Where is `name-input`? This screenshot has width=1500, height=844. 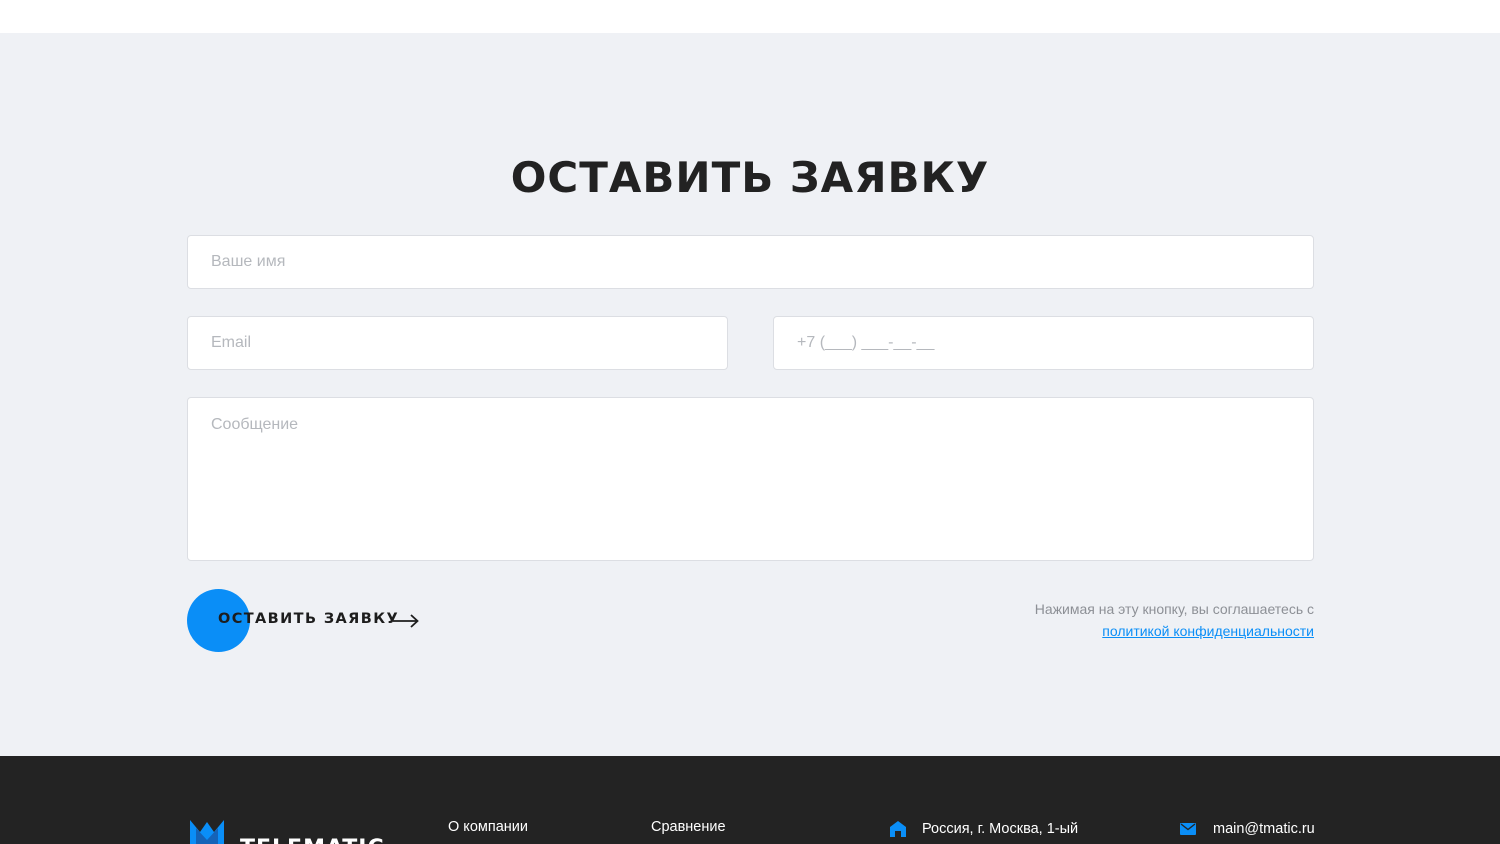 name-input is located at coordinates (750, 262).